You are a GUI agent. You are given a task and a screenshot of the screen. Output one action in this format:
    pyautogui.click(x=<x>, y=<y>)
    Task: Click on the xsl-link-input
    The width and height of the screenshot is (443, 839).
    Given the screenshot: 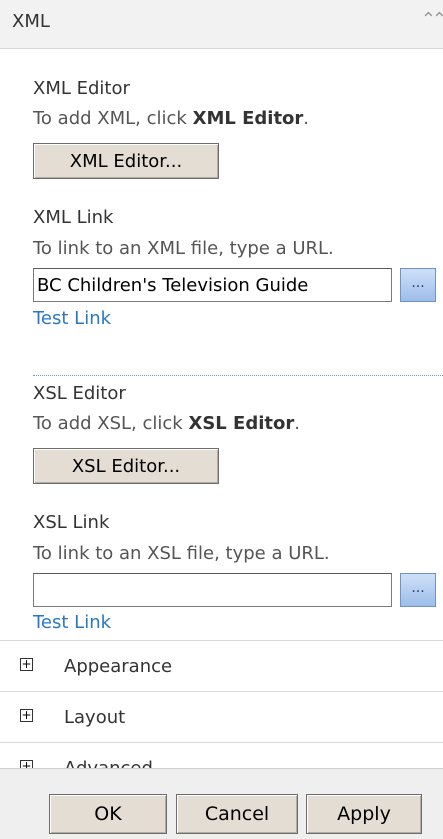 What is the action you would take?
    pyautogui.click(x=212, y=590)
    